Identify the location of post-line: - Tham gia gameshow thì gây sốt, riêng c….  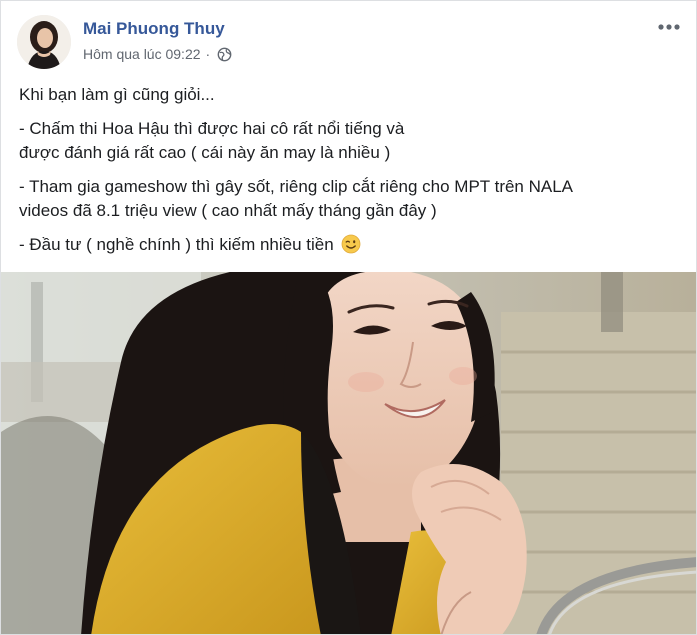
(296, 186).